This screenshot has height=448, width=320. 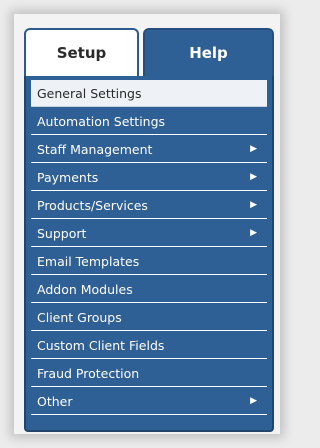 What do you see at coordinates (149, 317) in the screenshot?
I see `menu-item-client-groups: Client Groups` at bounding box center [149, 317].